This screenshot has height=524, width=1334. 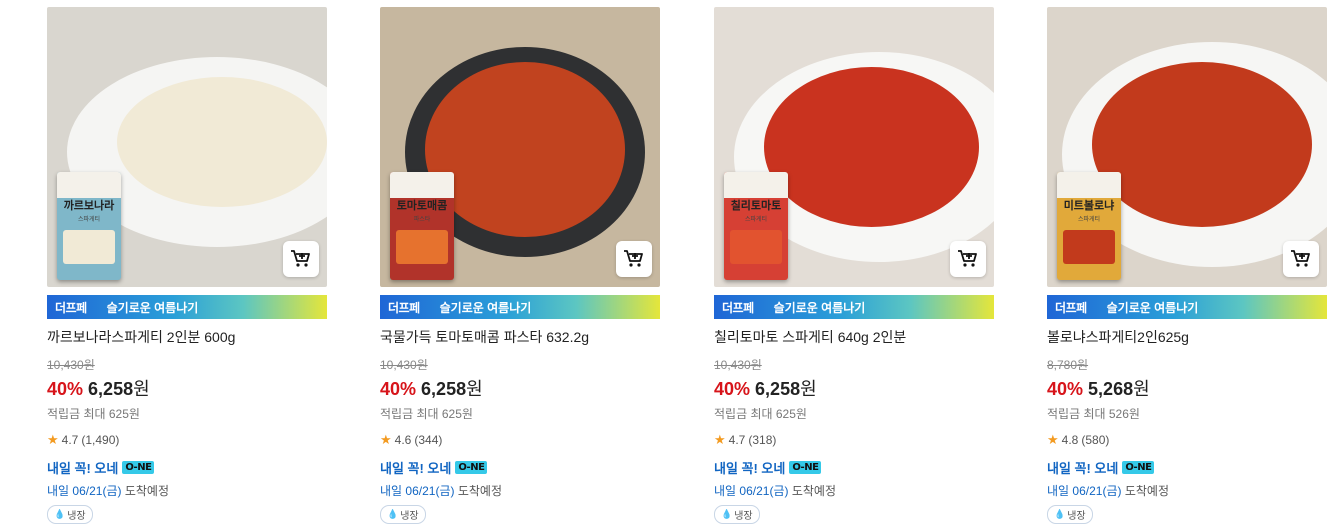 I want to click on package-label: 까르보나라, so click(x=89, y=205).